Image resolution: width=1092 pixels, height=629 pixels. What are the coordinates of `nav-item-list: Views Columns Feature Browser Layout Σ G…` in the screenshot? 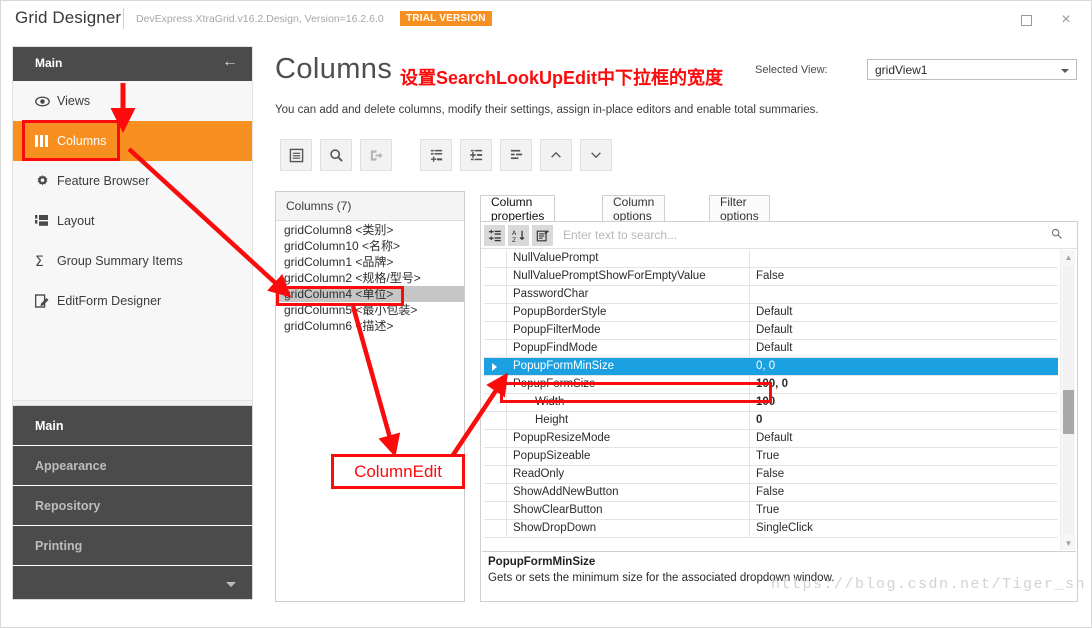 It's located at (132, 201).